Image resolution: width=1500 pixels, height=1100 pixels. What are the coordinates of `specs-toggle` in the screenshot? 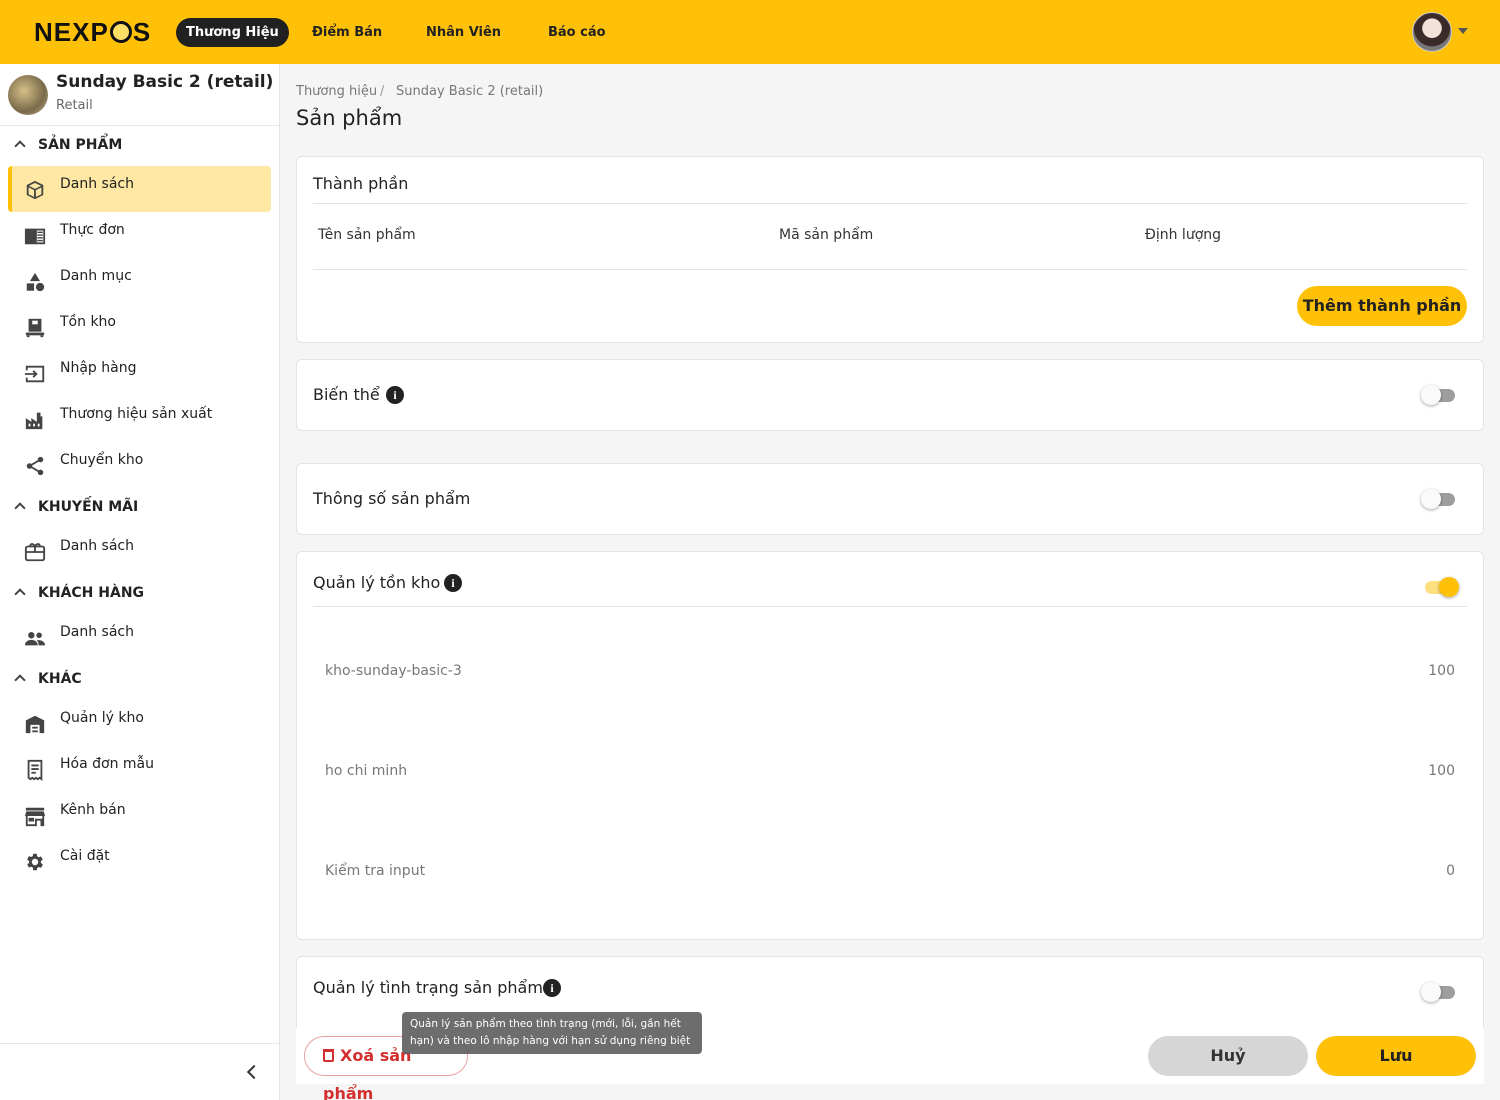 It's located at (1440, 499).